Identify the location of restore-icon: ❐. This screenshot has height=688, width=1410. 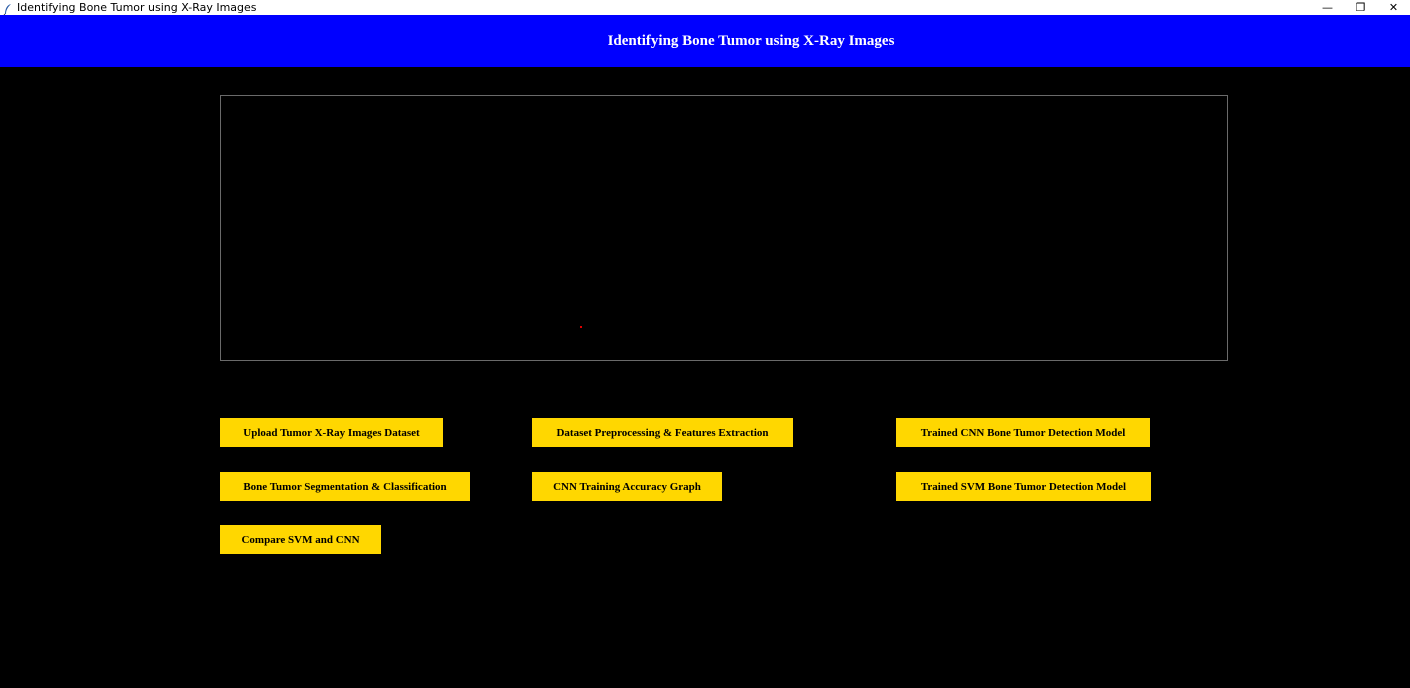
(1360, 7).